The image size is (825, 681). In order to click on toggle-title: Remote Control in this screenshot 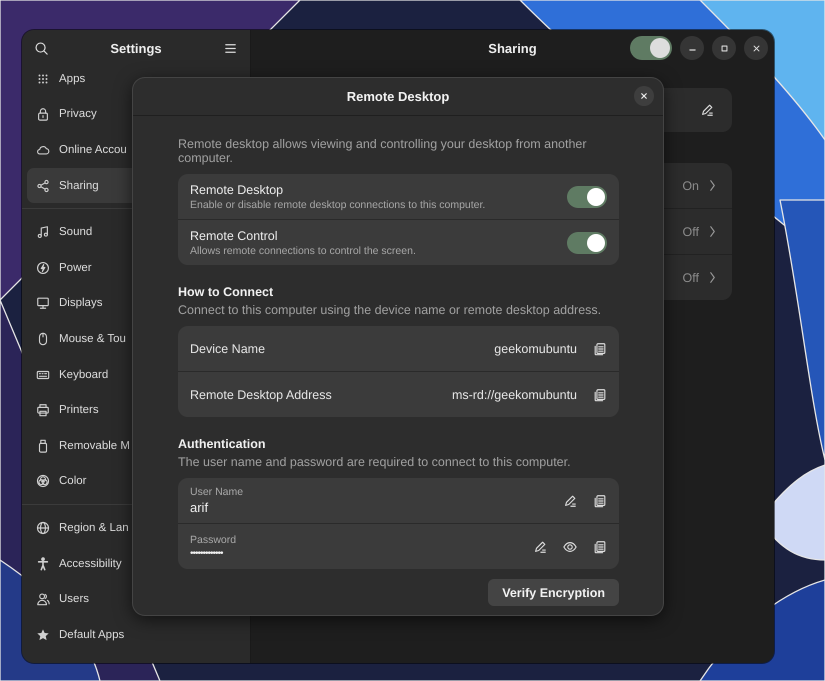, I will do `click(234, 235)`.